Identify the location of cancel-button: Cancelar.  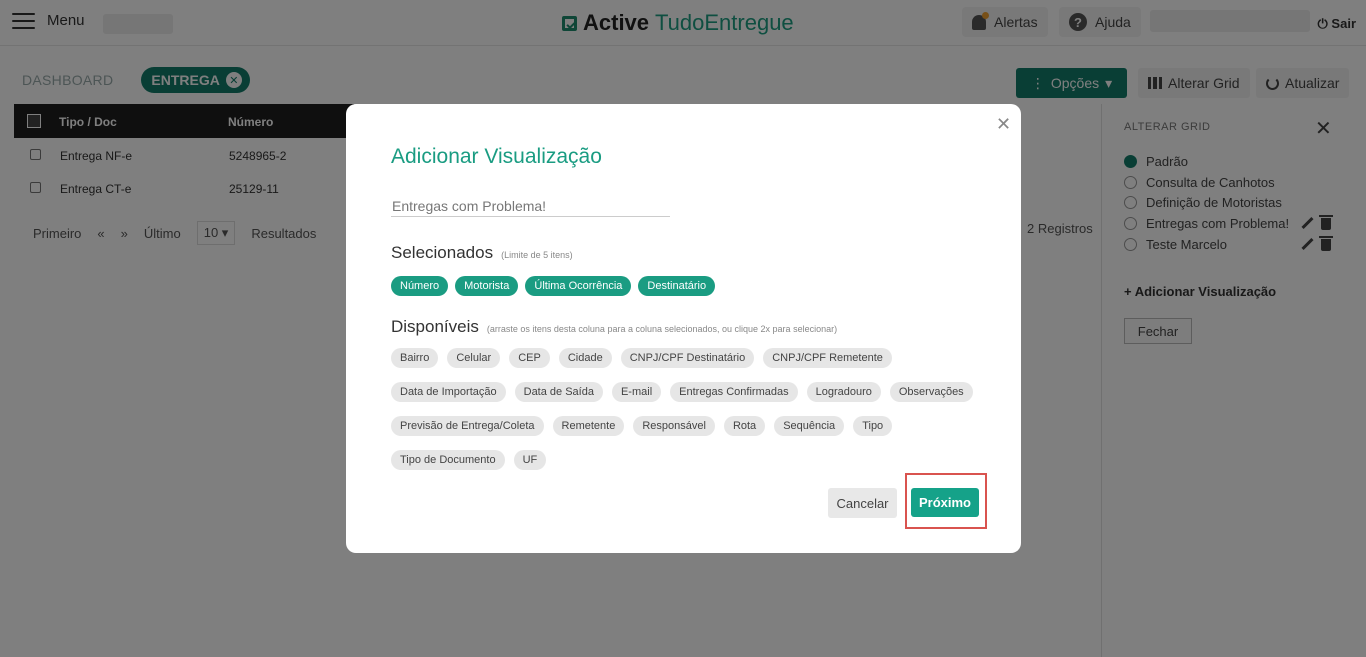
(862, 503).